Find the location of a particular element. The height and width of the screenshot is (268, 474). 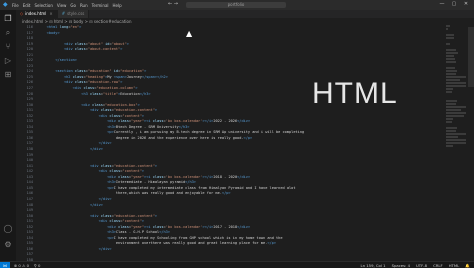

close-button: ✕ is located at coordinates (466, 4).